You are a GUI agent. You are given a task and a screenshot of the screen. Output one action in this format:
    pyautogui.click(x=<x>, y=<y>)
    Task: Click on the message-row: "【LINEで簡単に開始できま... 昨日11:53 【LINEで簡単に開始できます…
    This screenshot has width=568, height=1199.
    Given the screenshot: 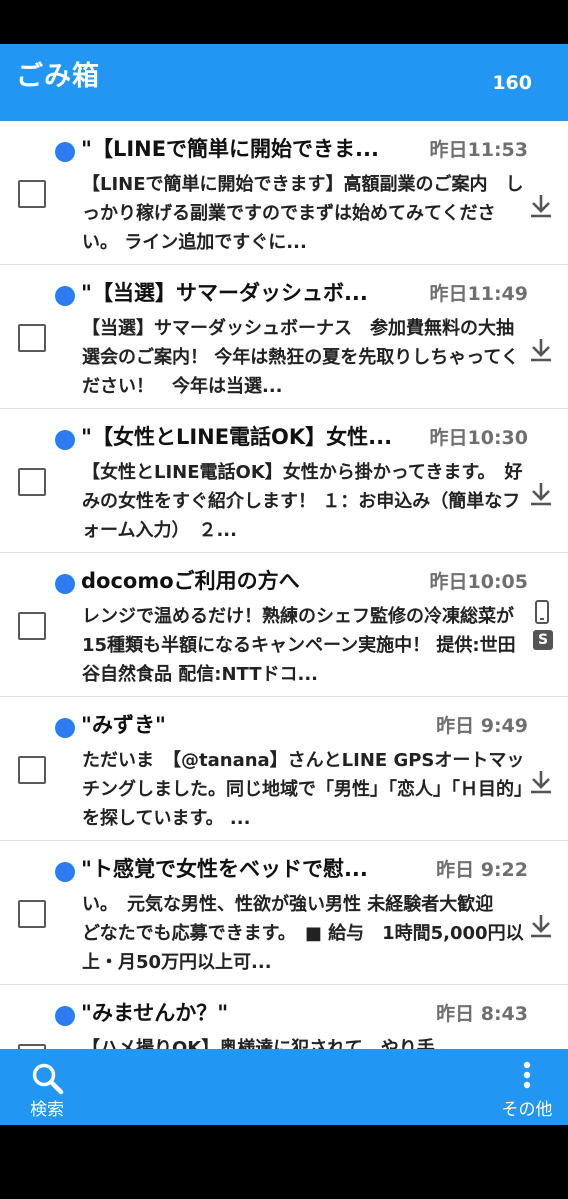 What is the action you would take?
    pyautogui.click(x=284, y=193)
    